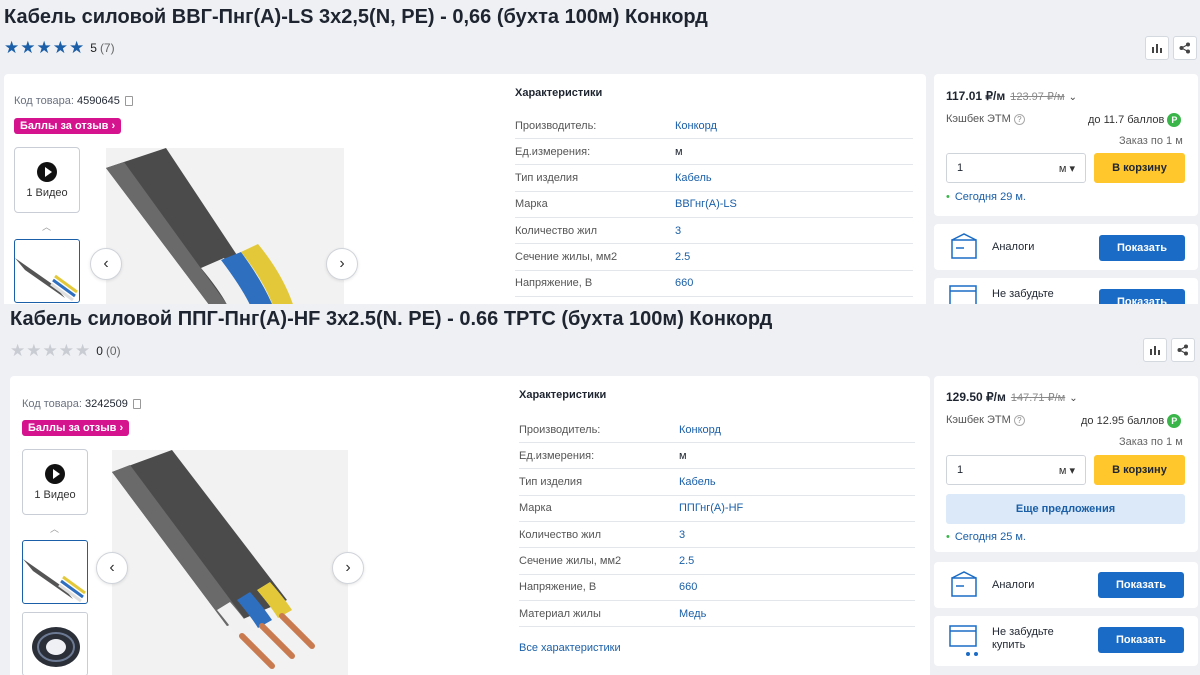  What do you see at coordinates (570, 648) in the screenshot?
I see `all-characteristics-link: Все характеристики` at bounding box center [570, 648].